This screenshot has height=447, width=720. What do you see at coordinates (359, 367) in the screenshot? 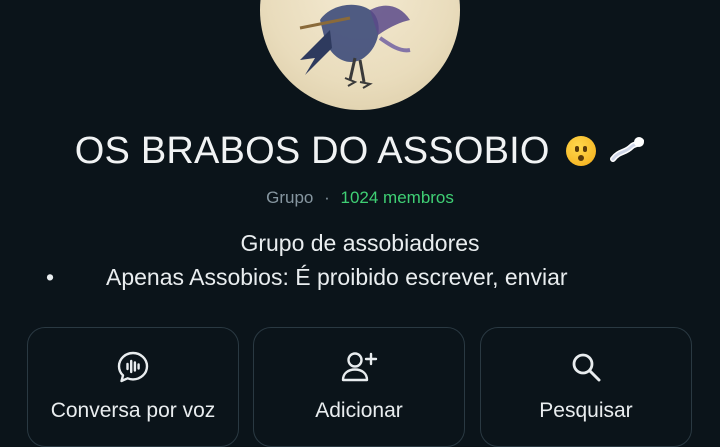
I see `add-person-icon` at bounding box center [359, 367].